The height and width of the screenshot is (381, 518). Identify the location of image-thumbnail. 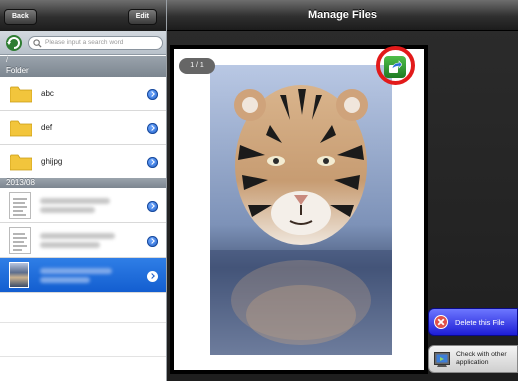
(19, 275).